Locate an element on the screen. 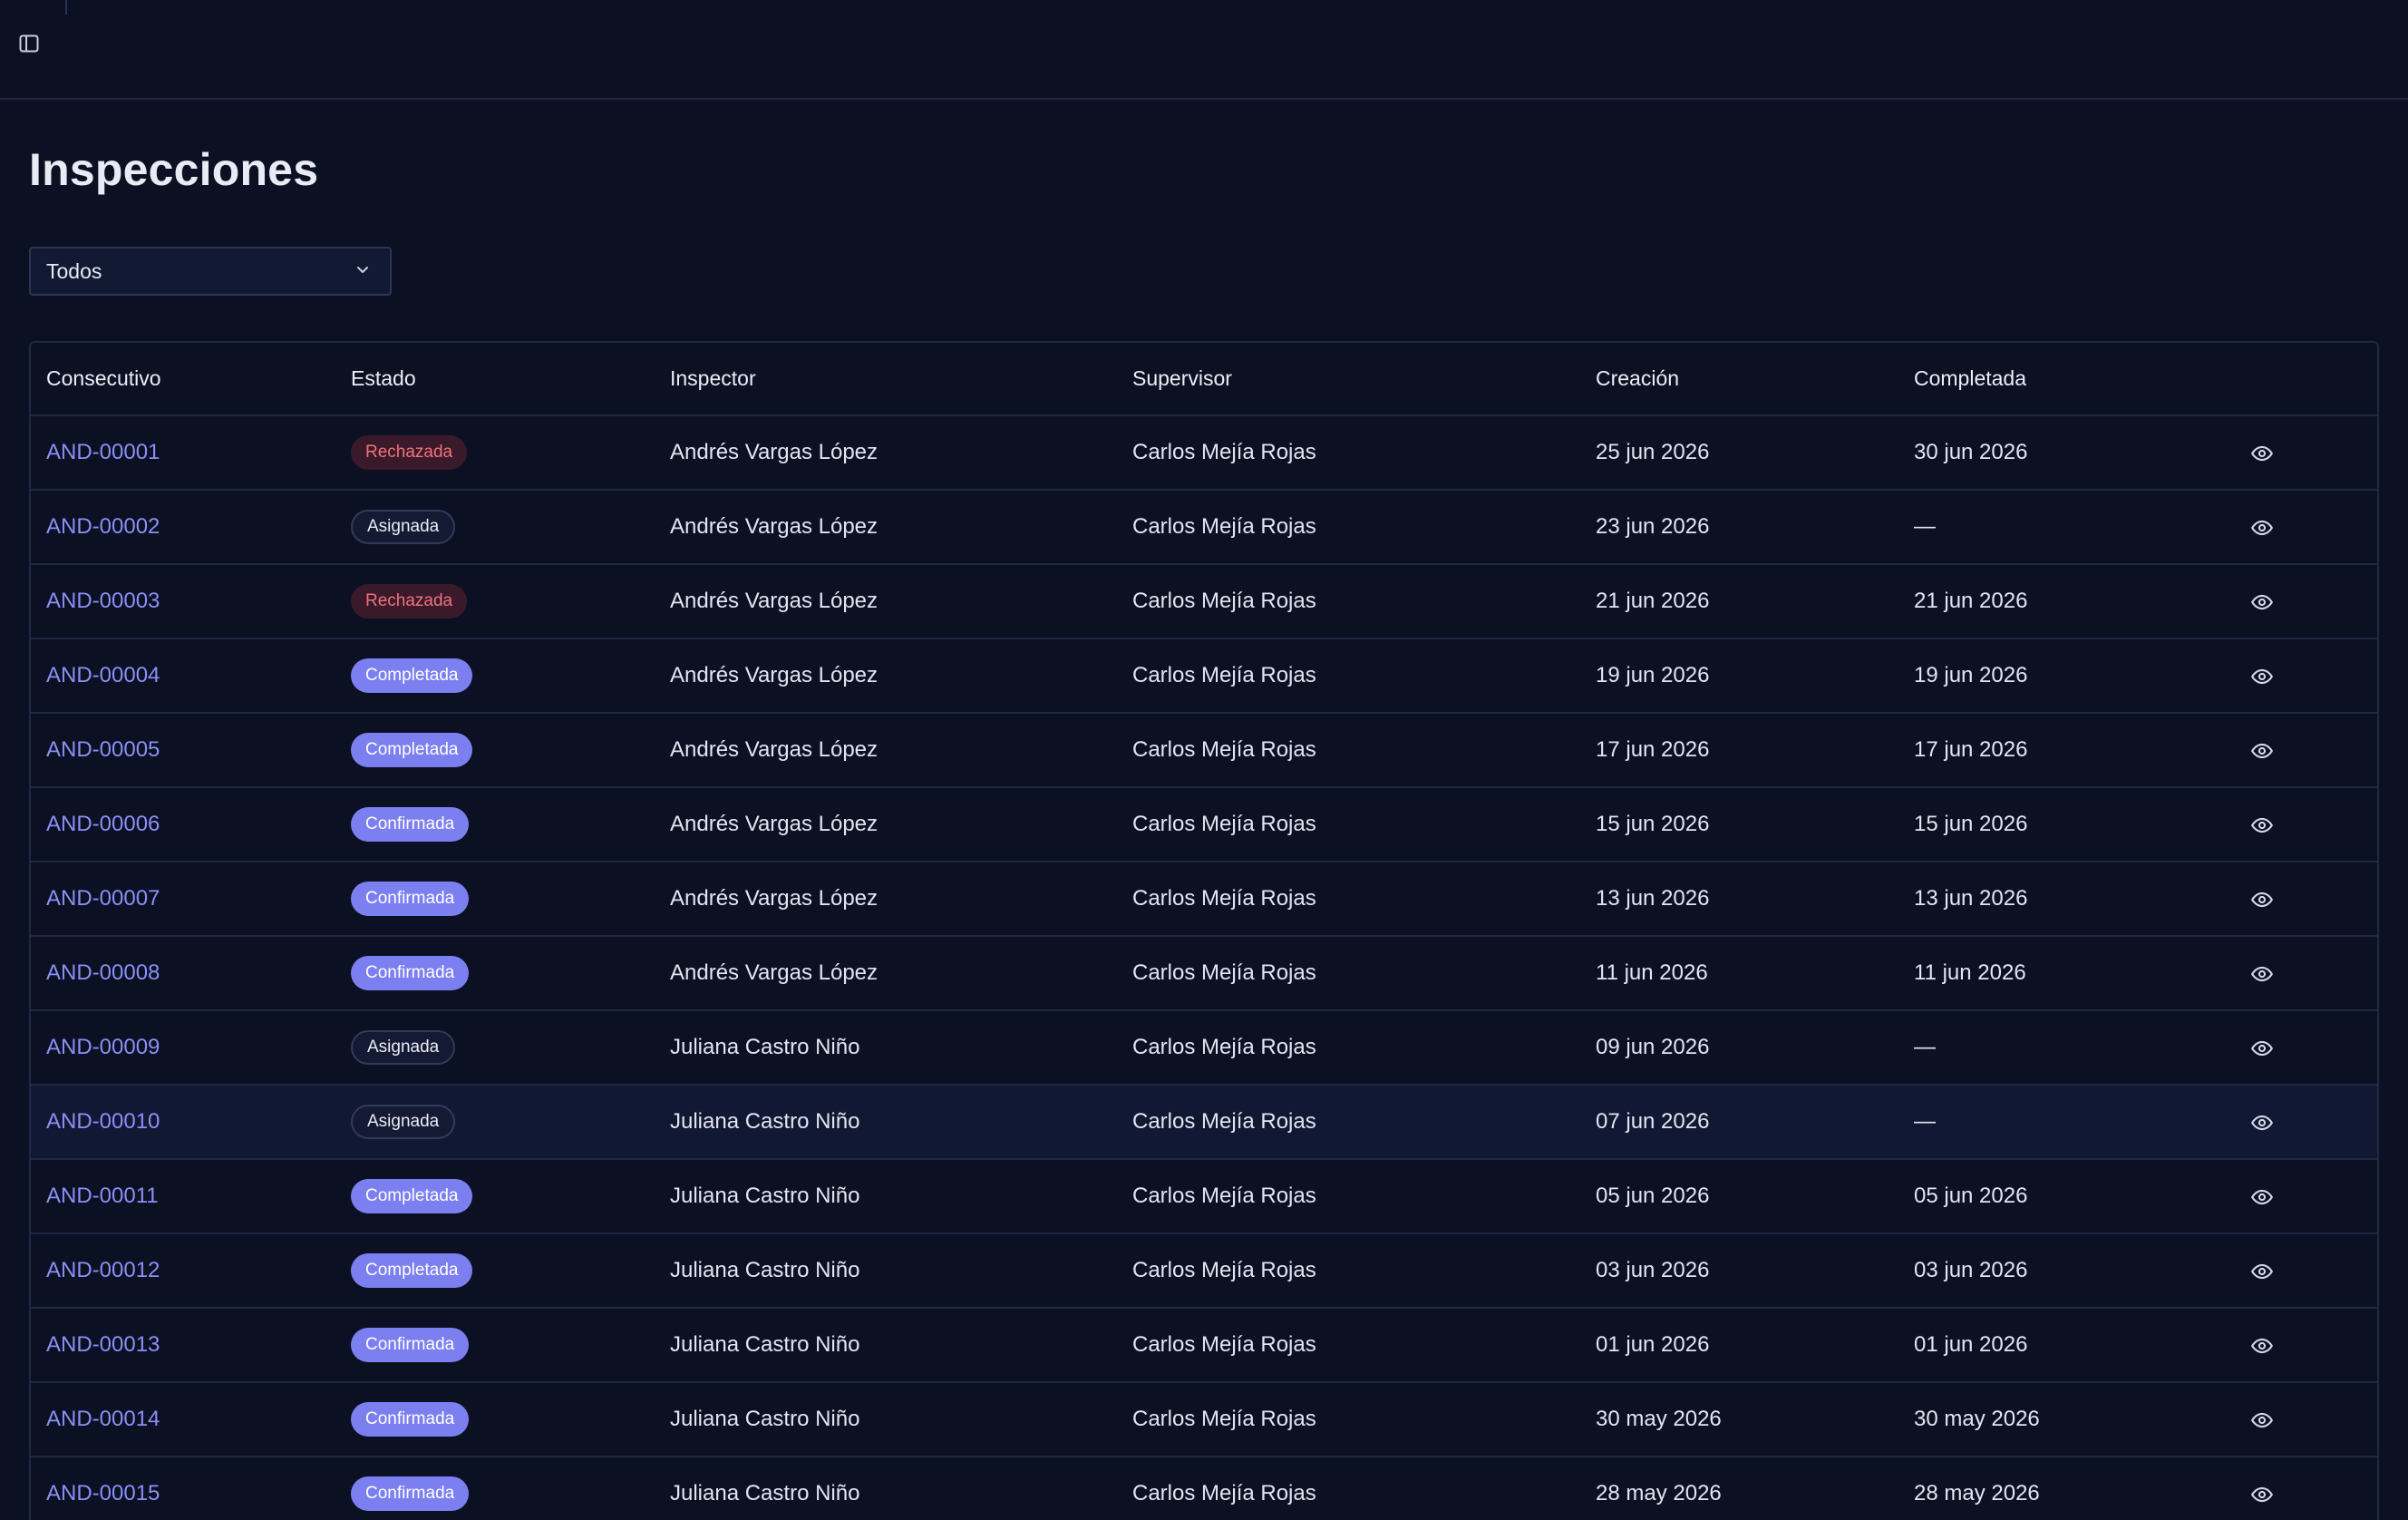  cell-completada: 28 may 2026 is located at coordinates (1977, 1493).